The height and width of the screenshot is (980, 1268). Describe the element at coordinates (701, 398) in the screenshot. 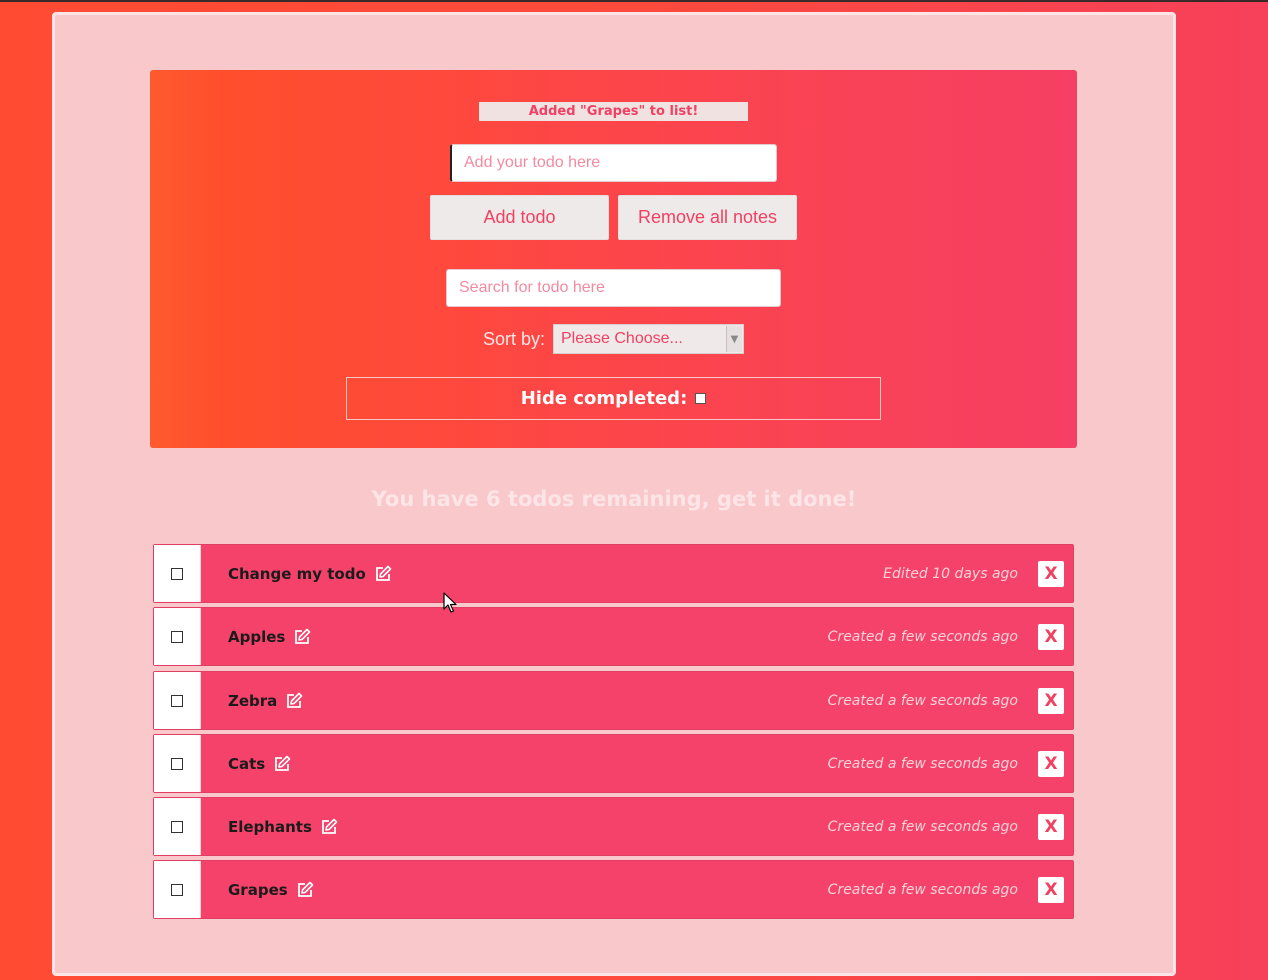

I see `hide-completed-checkbox` at that location.